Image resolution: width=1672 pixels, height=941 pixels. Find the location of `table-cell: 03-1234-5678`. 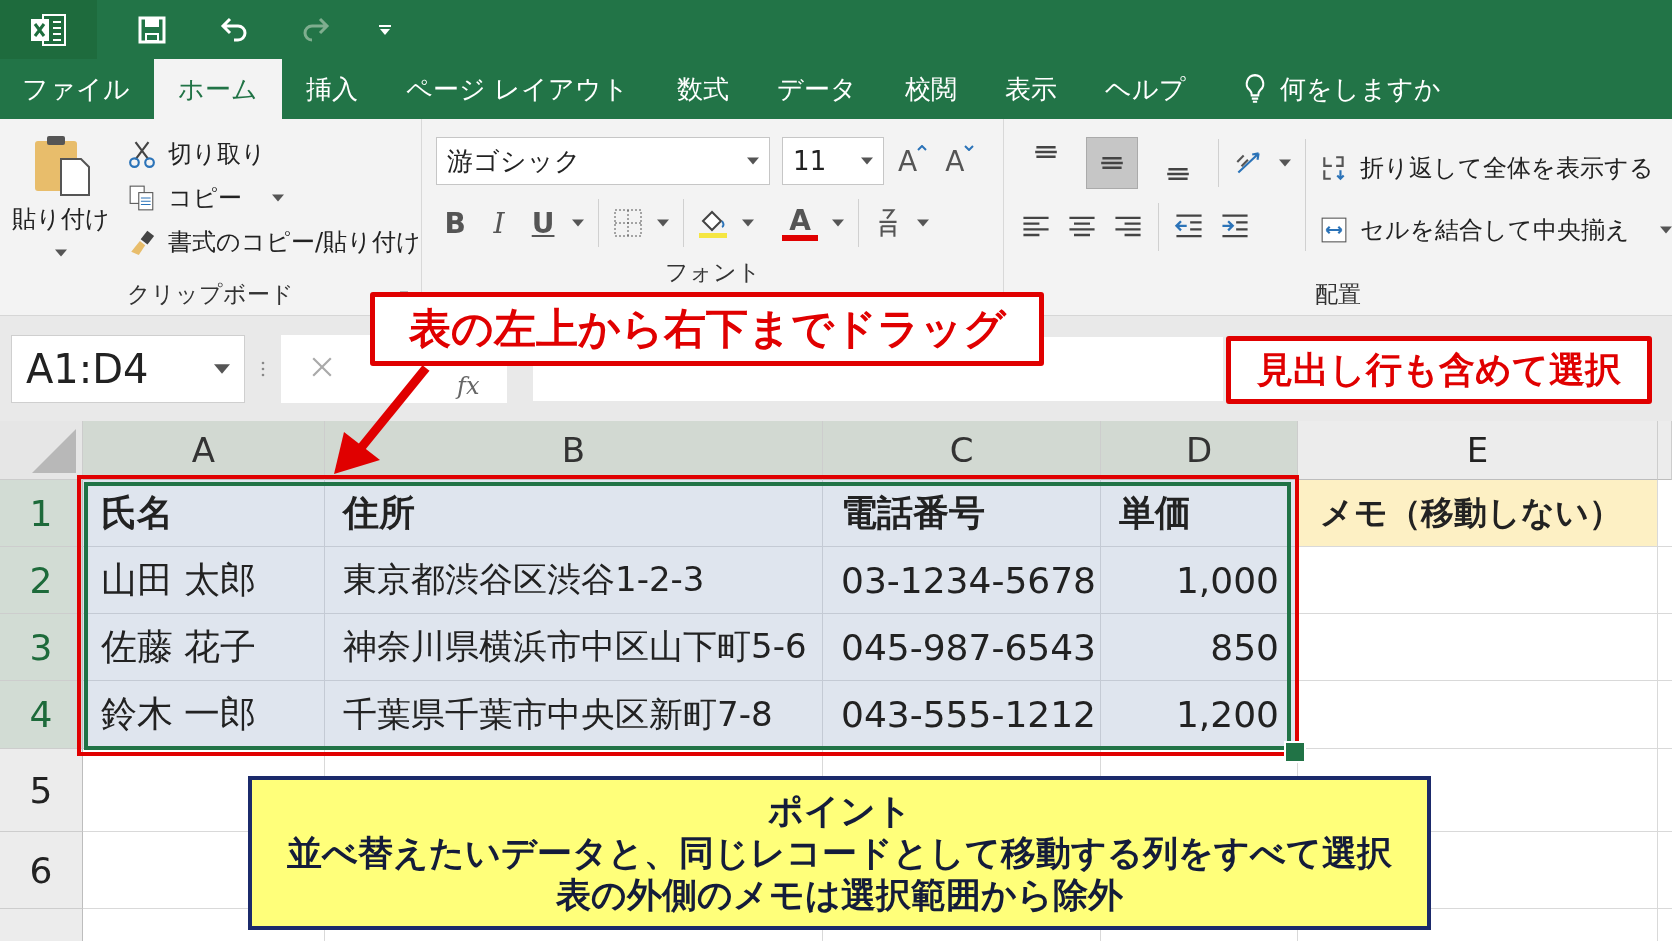

table-cell: 03-1234-5678 is located at coordinates (962, 580).